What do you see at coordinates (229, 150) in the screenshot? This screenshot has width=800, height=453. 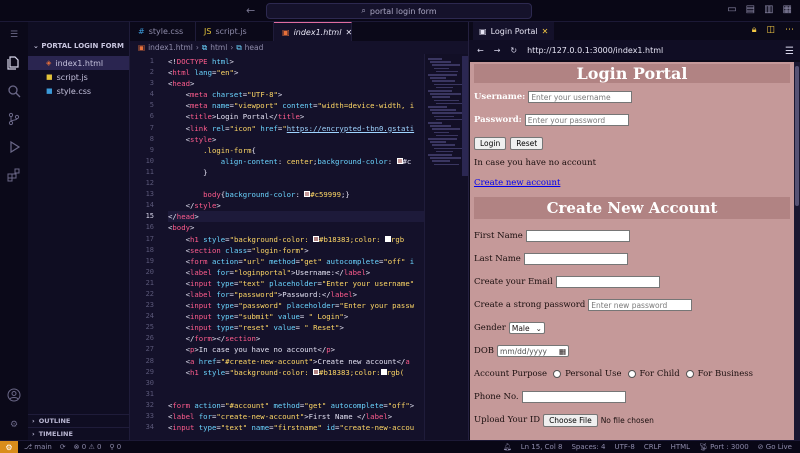 I see `code-line: .login-form{` at bounding box center [229, 150].